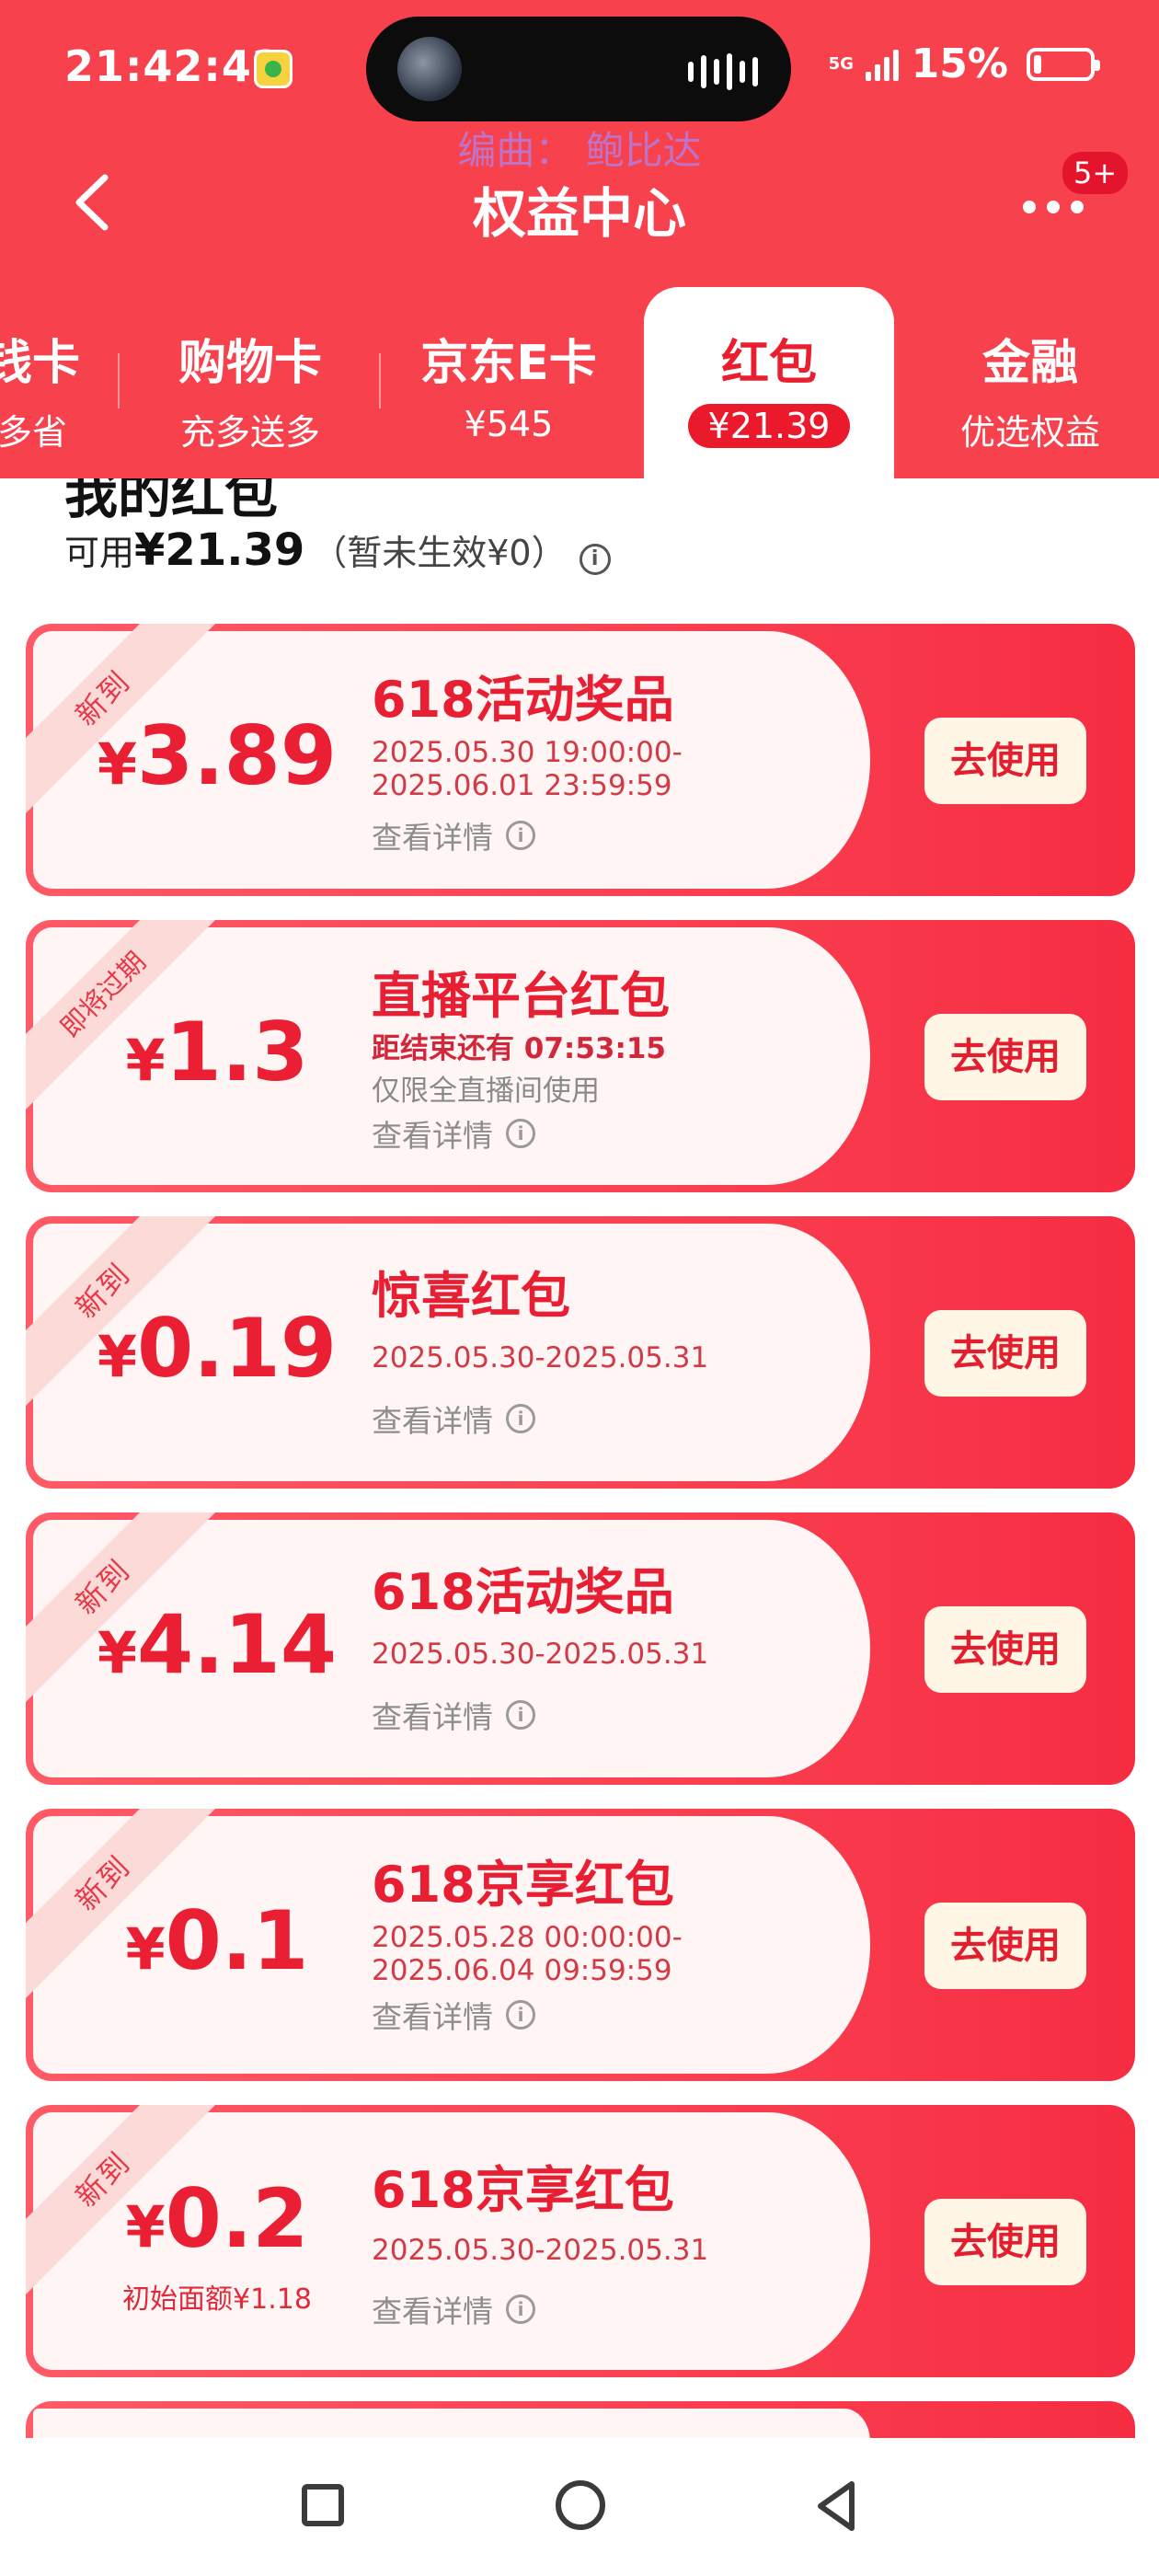 This screenshot has width=1159, height=2576. What do you see at coordinates (579, 213) in the screenshot?
I see `page-title: 权益中心` at bounding box center [579, 213].